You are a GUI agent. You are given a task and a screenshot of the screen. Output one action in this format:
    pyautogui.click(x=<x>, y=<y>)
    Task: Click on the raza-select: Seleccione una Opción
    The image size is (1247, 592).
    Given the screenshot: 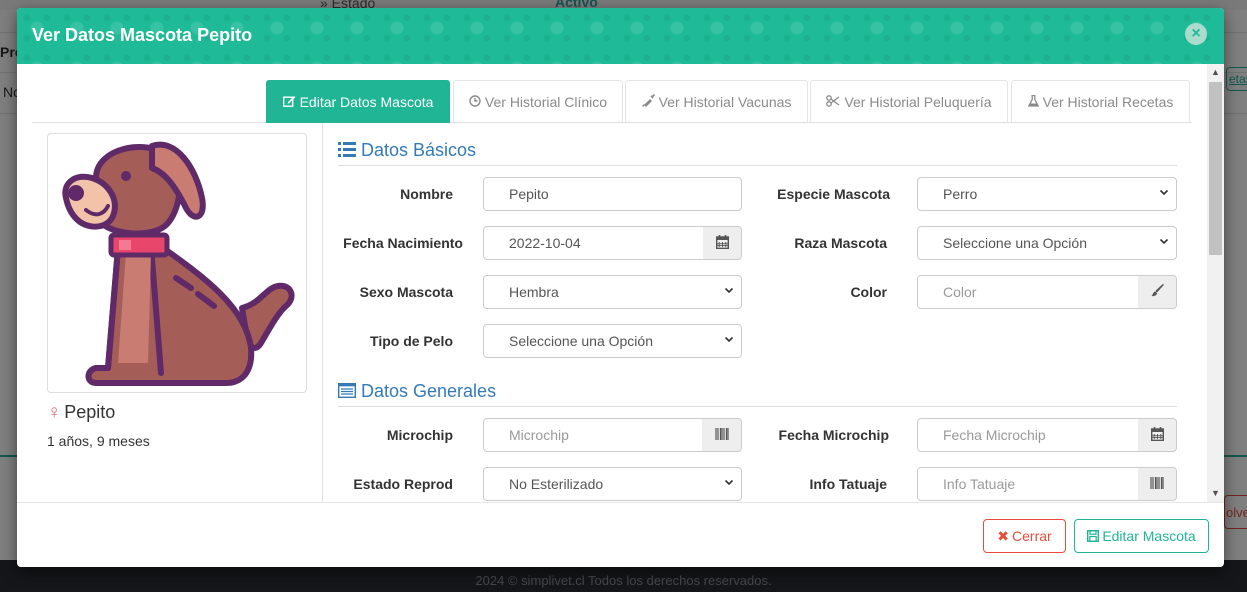 What is the action you would take?
    pyautogui.click(x=1047, y=243)
    